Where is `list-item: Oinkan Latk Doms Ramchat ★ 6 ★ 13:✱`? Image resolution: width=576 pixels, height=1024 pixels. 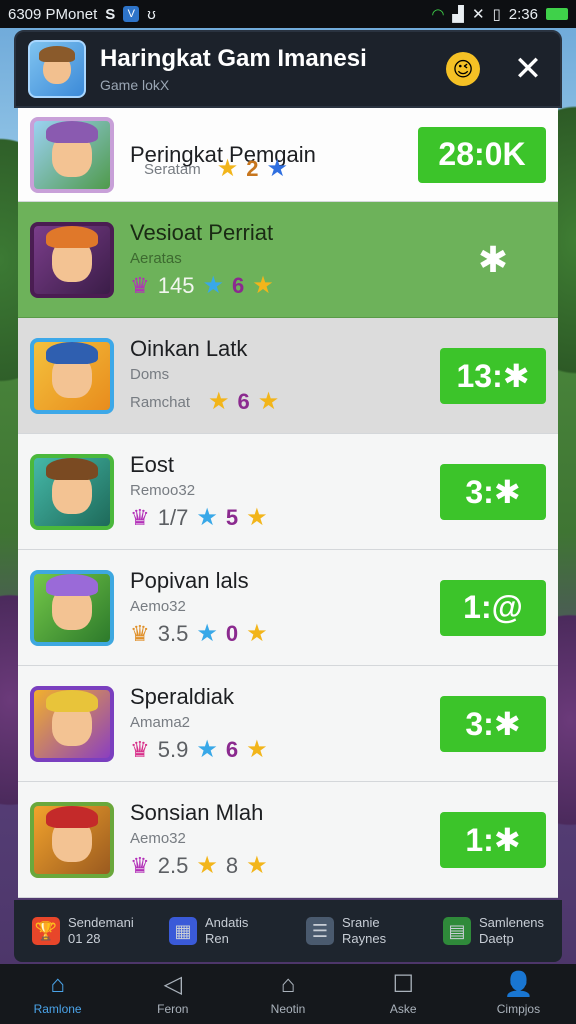 list-item: Oinkan Latk Doms Ramchat ★ 6 ★ 13:✱ is located at coordinates (288, 376).